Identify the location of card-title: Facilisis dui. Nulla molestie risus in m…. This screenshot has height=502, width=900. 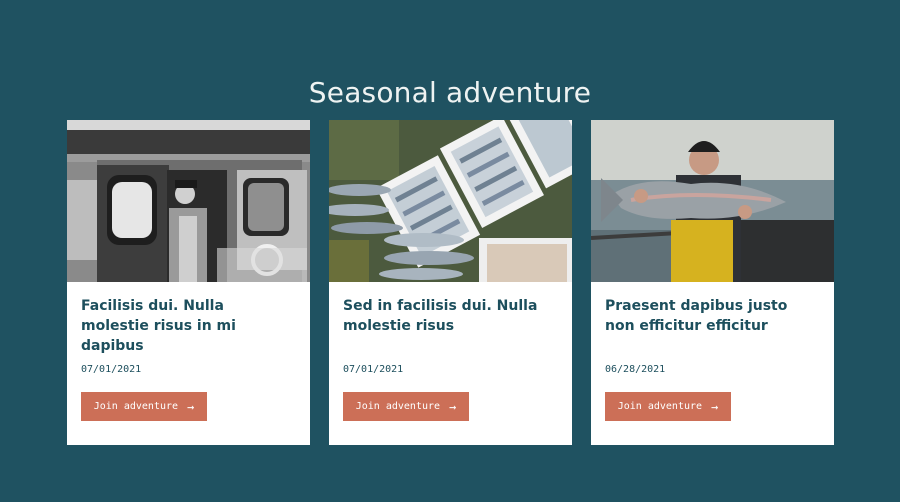
(158, 326).